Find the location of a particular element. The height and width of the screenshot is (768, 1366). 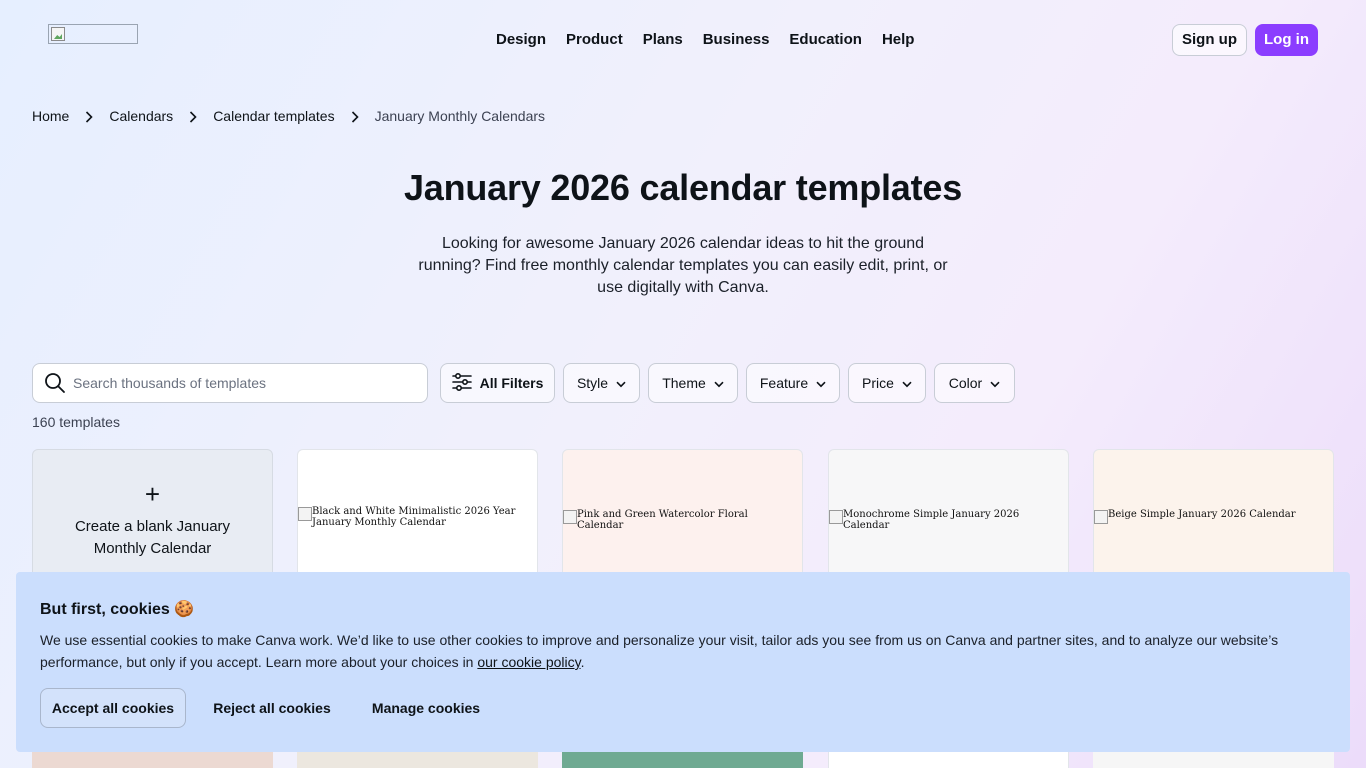

plus-icon: + is located at coordinates (152, 494).